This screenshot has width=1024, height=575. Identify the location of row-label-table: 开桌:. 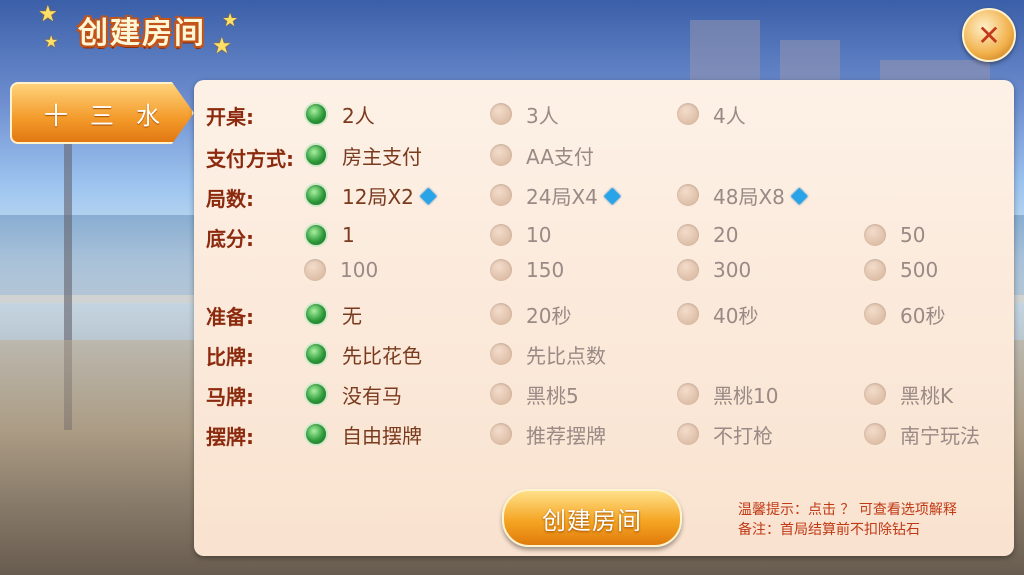
(252, 115).